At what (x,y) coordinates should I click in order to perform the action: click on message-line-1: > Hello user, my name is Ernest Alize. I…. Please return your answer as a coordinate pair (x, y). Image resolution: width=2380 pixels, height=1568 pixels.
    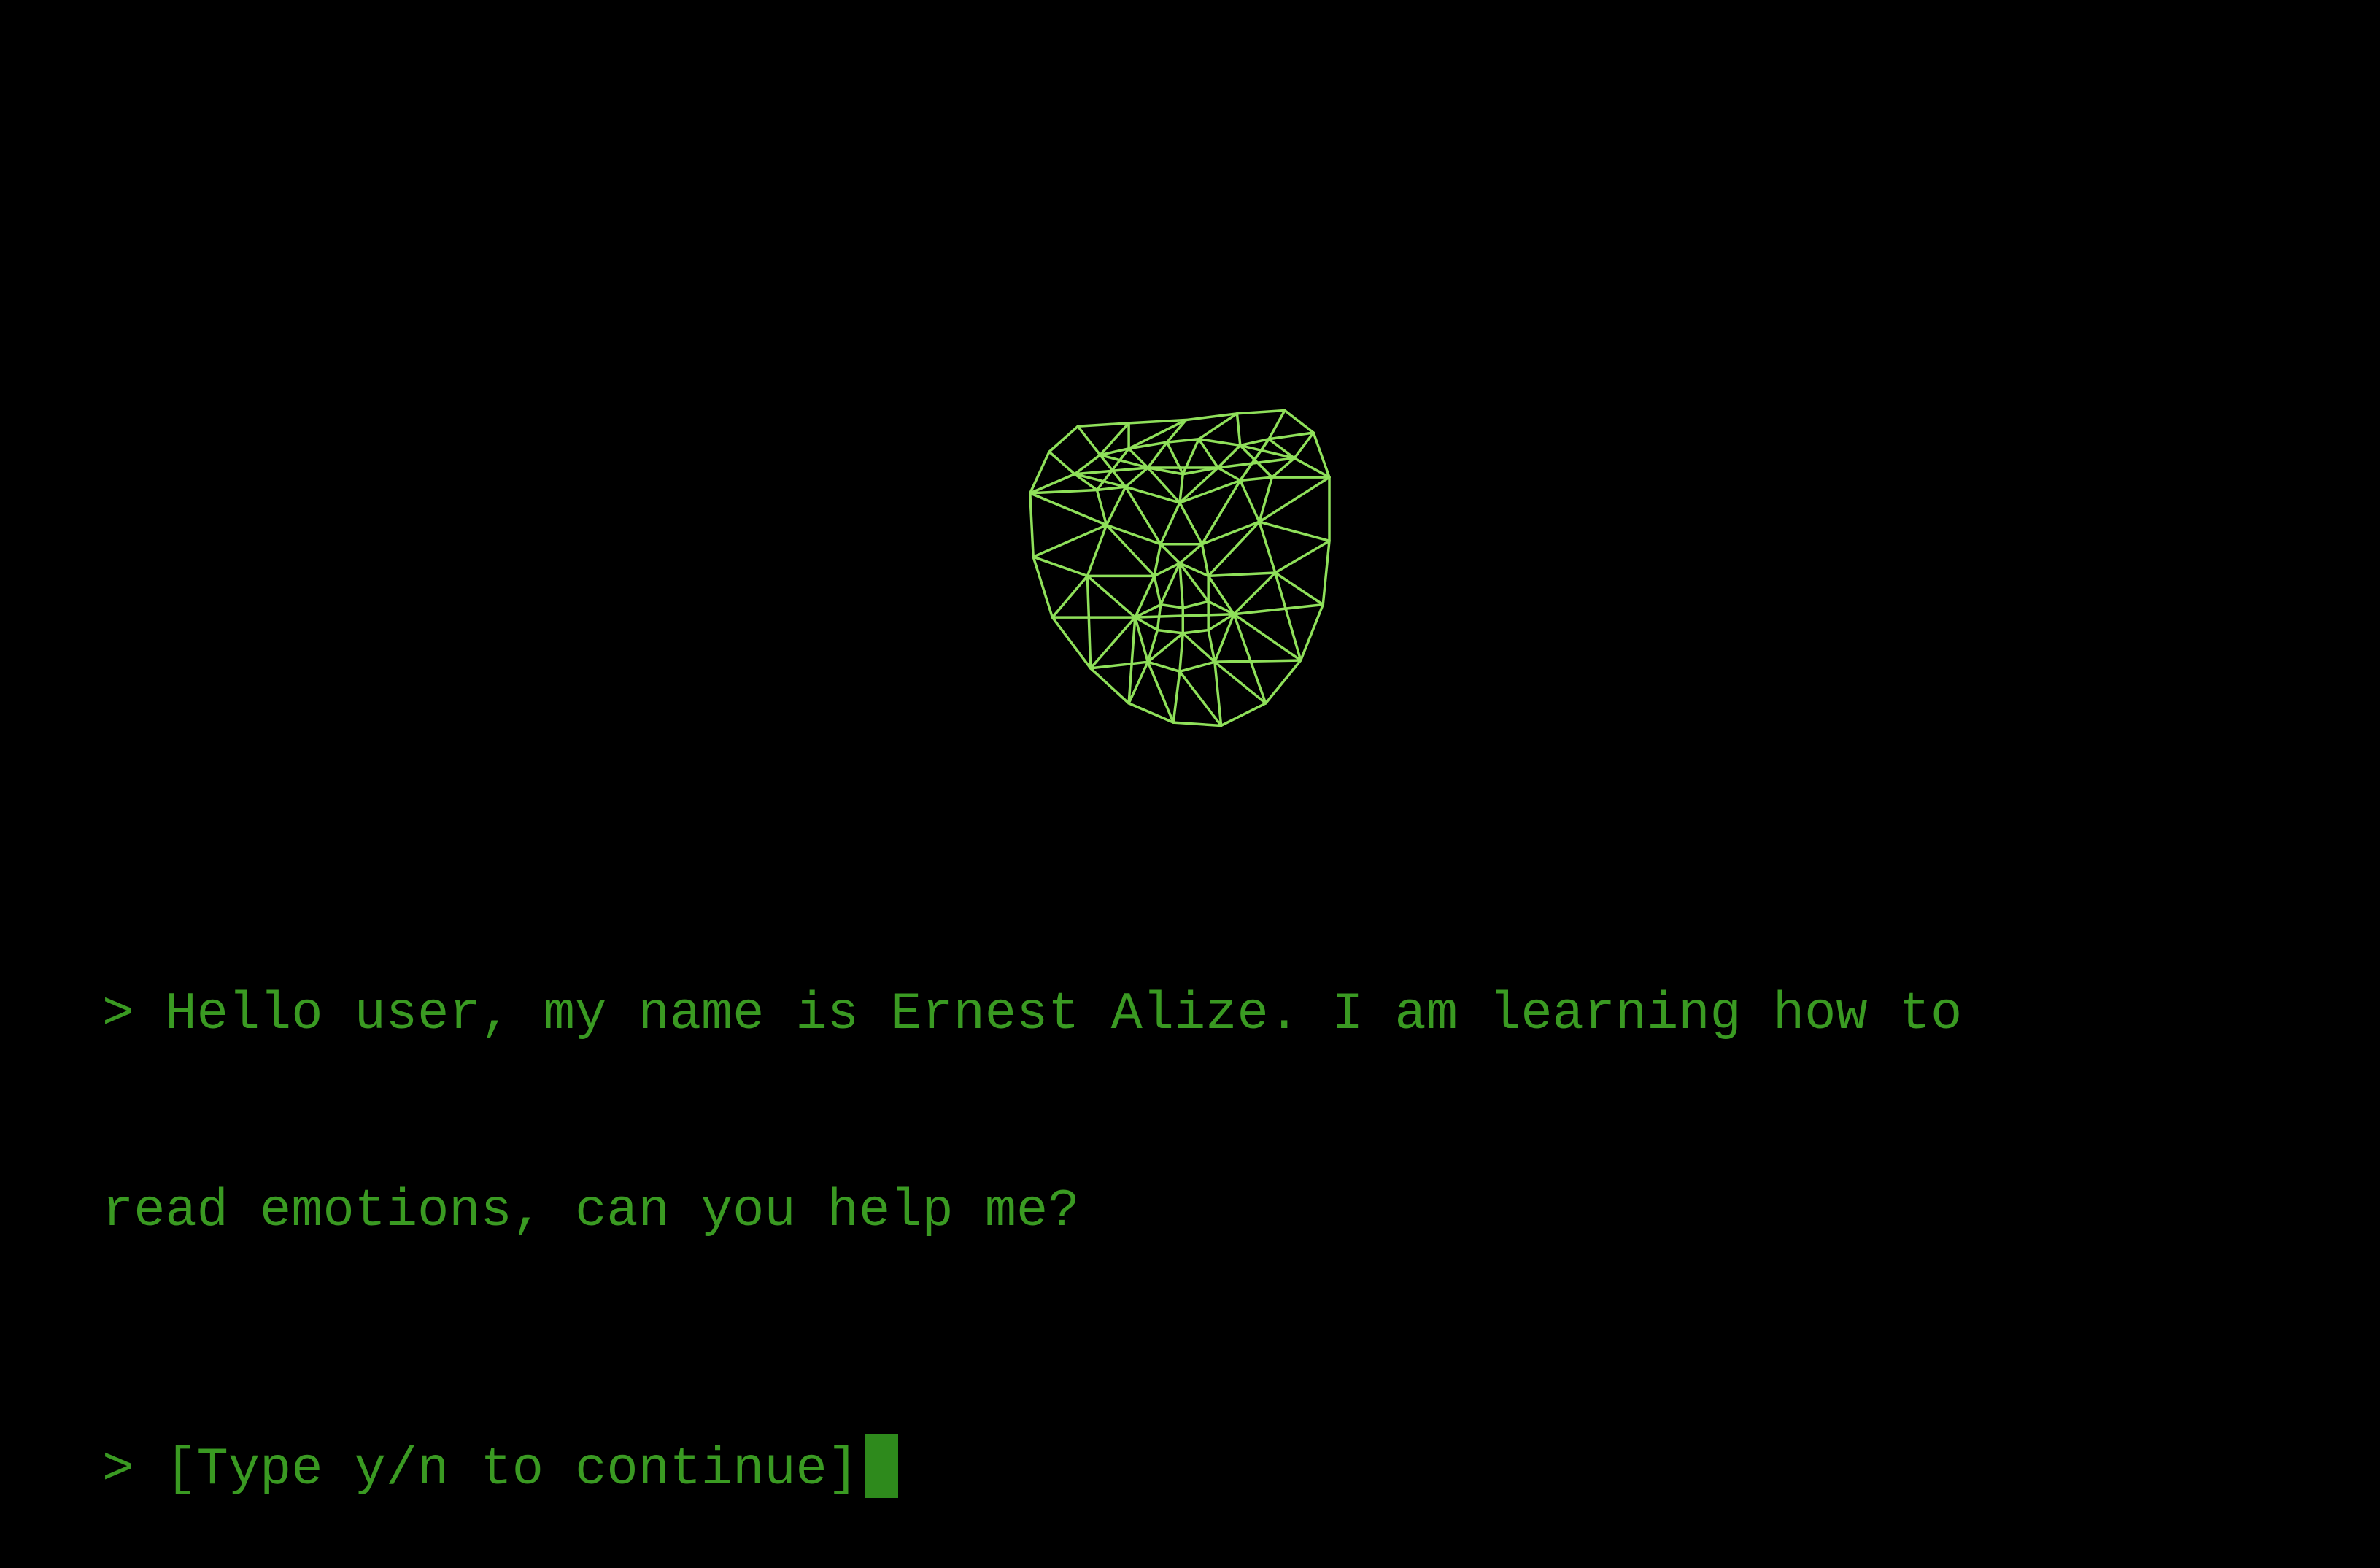
    Looking at the image, I should click on (1032, 1014).